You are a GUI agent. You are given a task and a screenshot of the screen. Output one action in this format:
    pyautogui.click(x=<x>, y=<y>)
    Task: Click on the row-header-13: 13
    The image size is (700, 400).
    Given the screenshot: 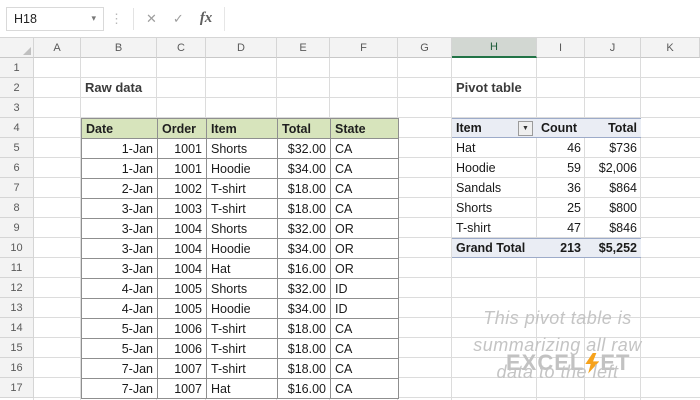 What is the action you would take?
    pyautogui.click(x=17, y=308)
    